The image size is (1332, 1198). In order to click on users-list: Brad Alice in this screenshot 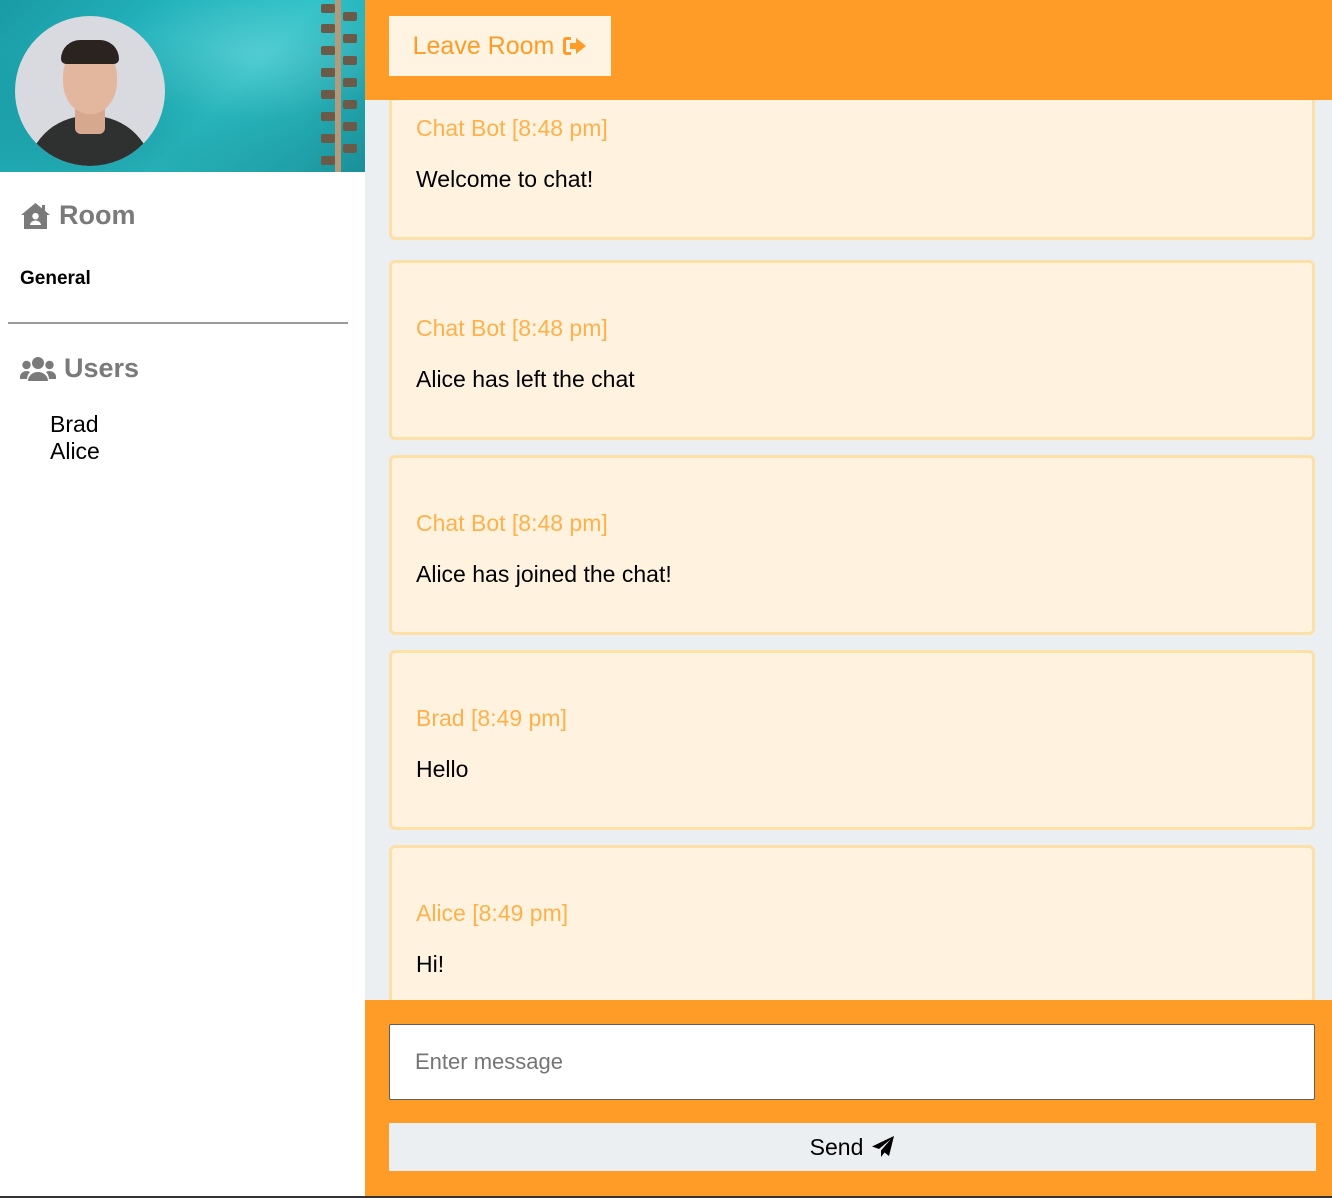, I will do `click(75, 438)`.